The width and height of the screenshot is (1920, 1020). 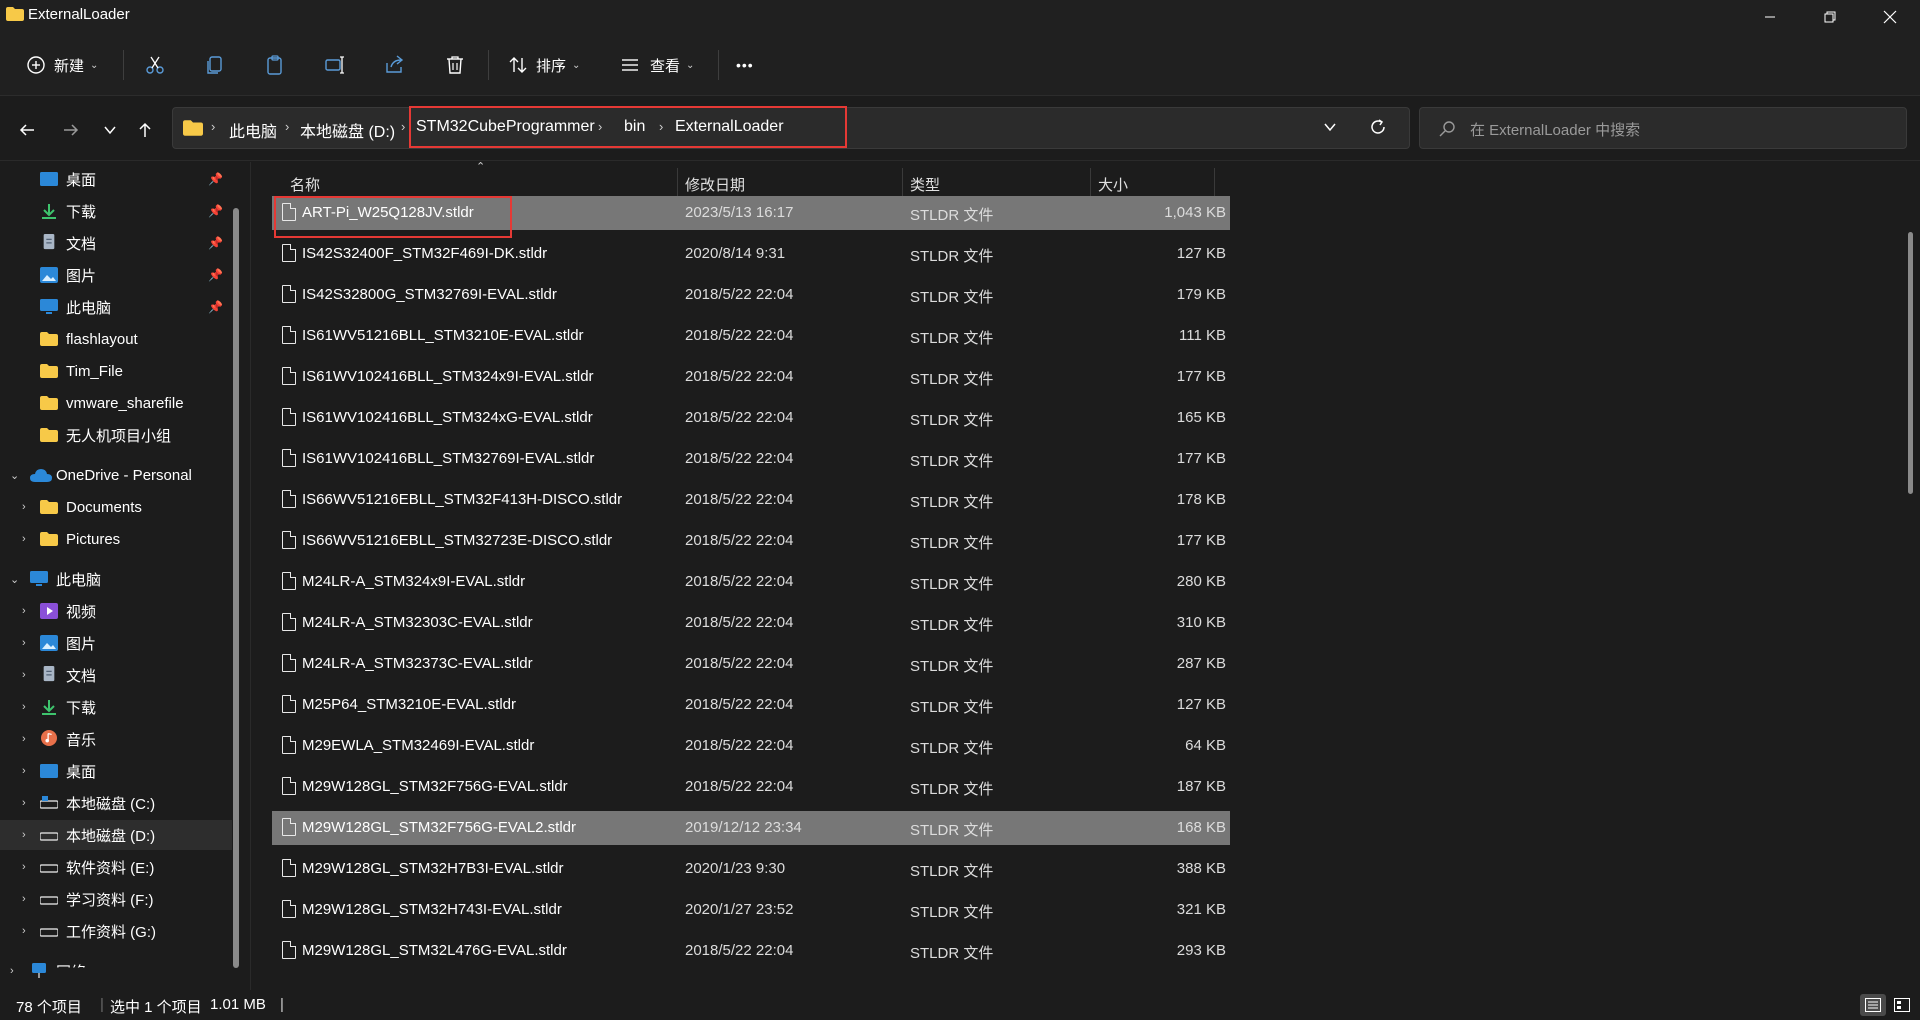 I want to click on forward-button, so click(x=71, y=130).